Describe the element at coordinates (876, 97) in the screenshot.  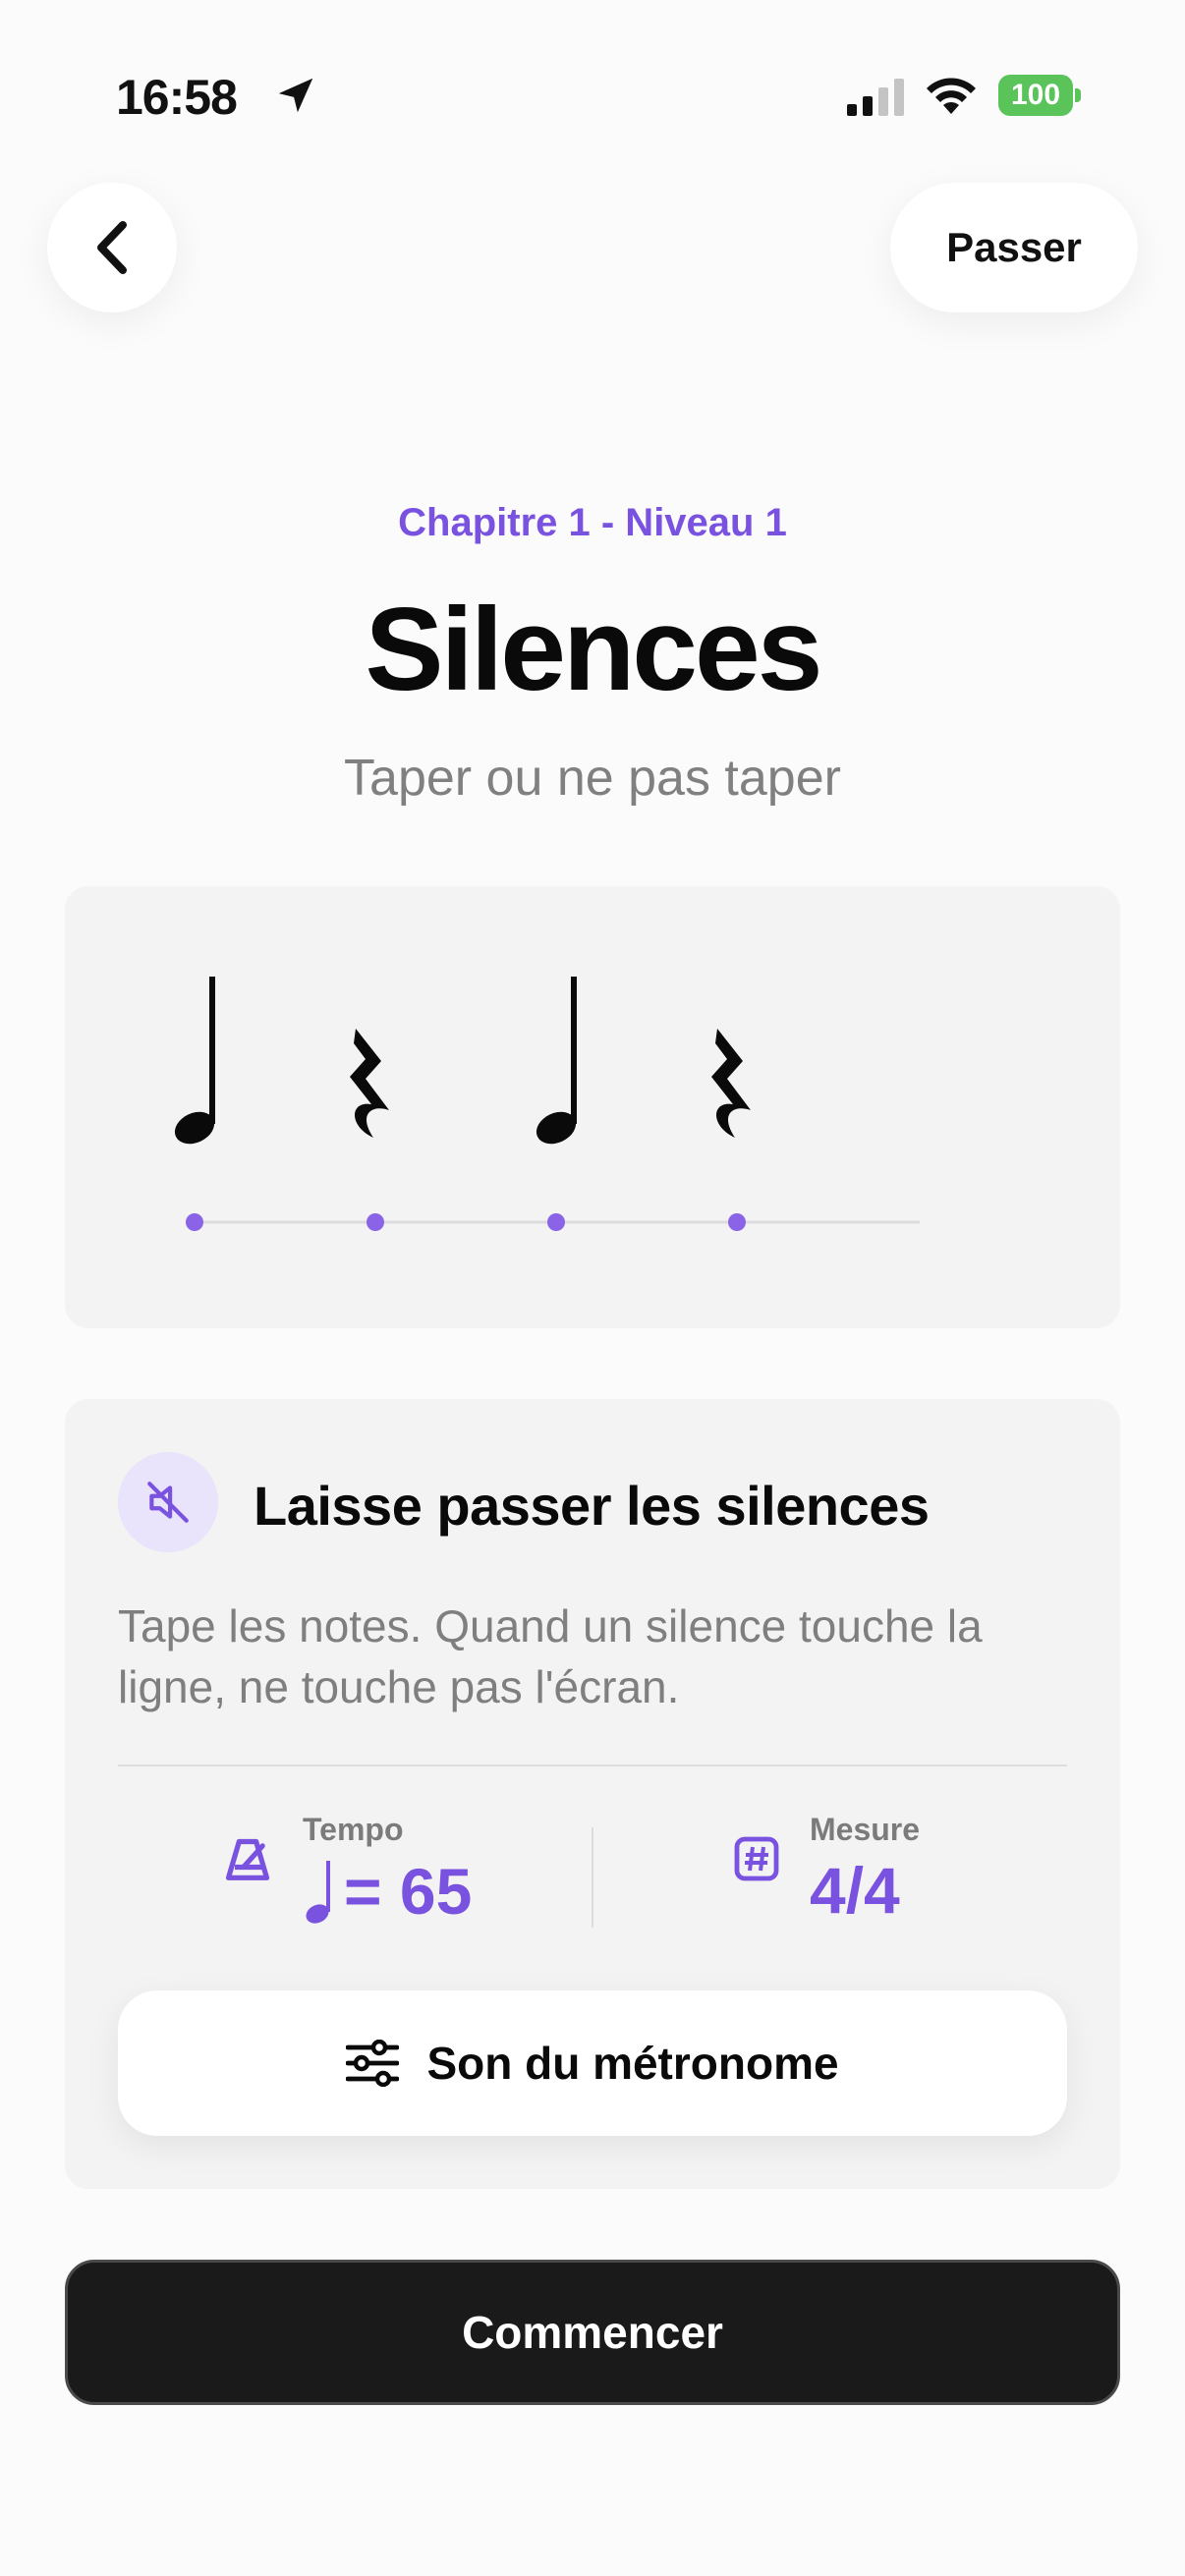
I see `cellular-signal-icon` at that location.